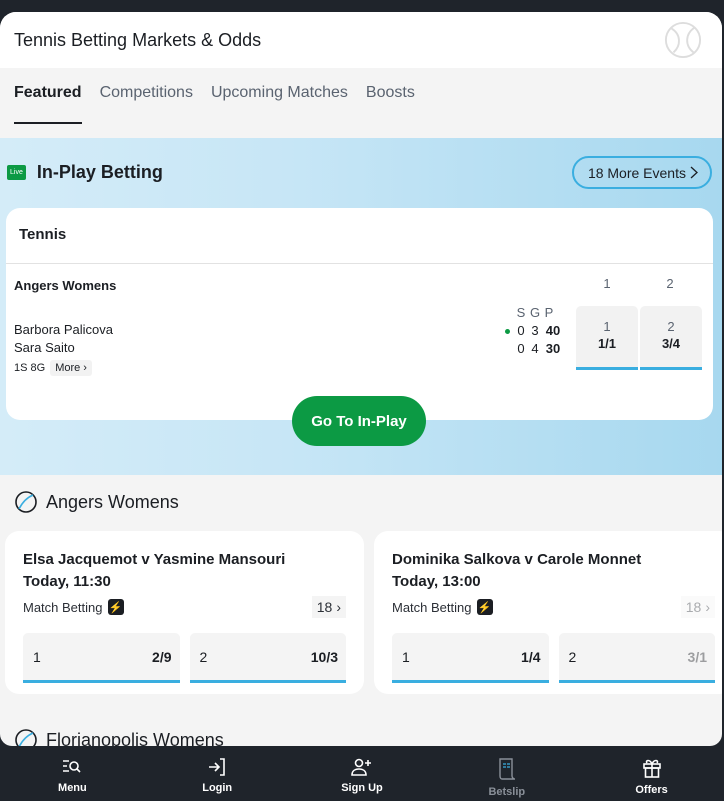 The image size is (724, 801). I want to click on nav-menu: Menu, so click(72, 773).